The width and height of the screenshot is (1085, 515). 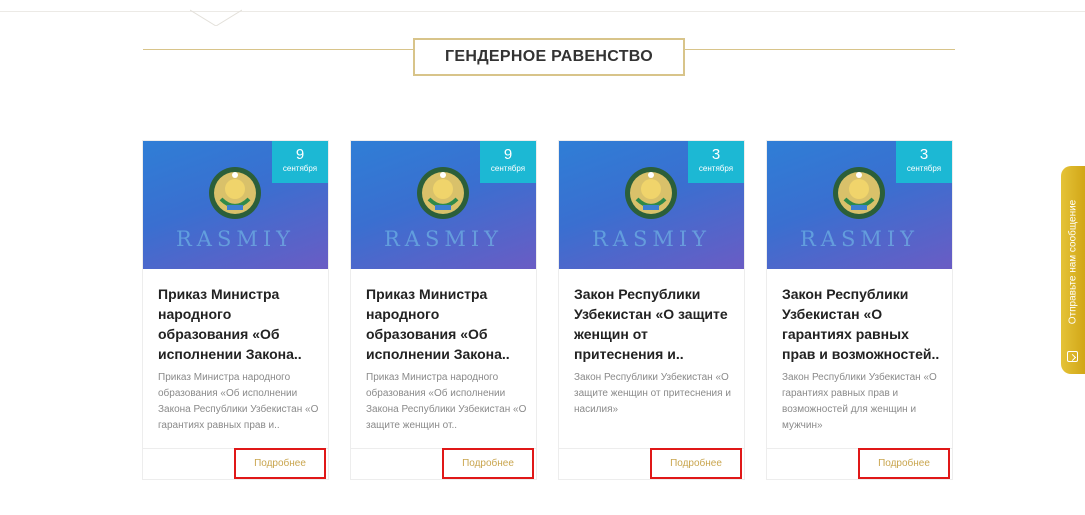 I want to click on message-icon, so click(x=1072, y=356).